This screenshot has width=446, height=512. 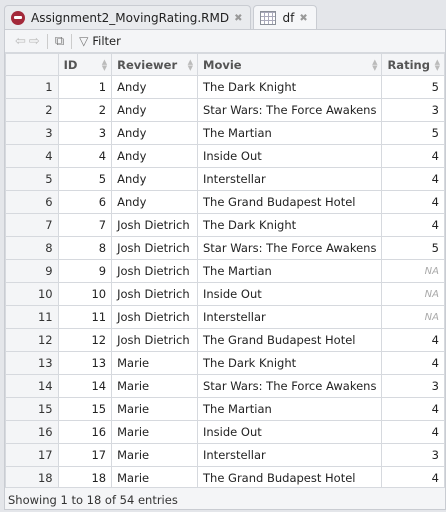 I want to click on cell-id: 2, so click(x=85, y=110).